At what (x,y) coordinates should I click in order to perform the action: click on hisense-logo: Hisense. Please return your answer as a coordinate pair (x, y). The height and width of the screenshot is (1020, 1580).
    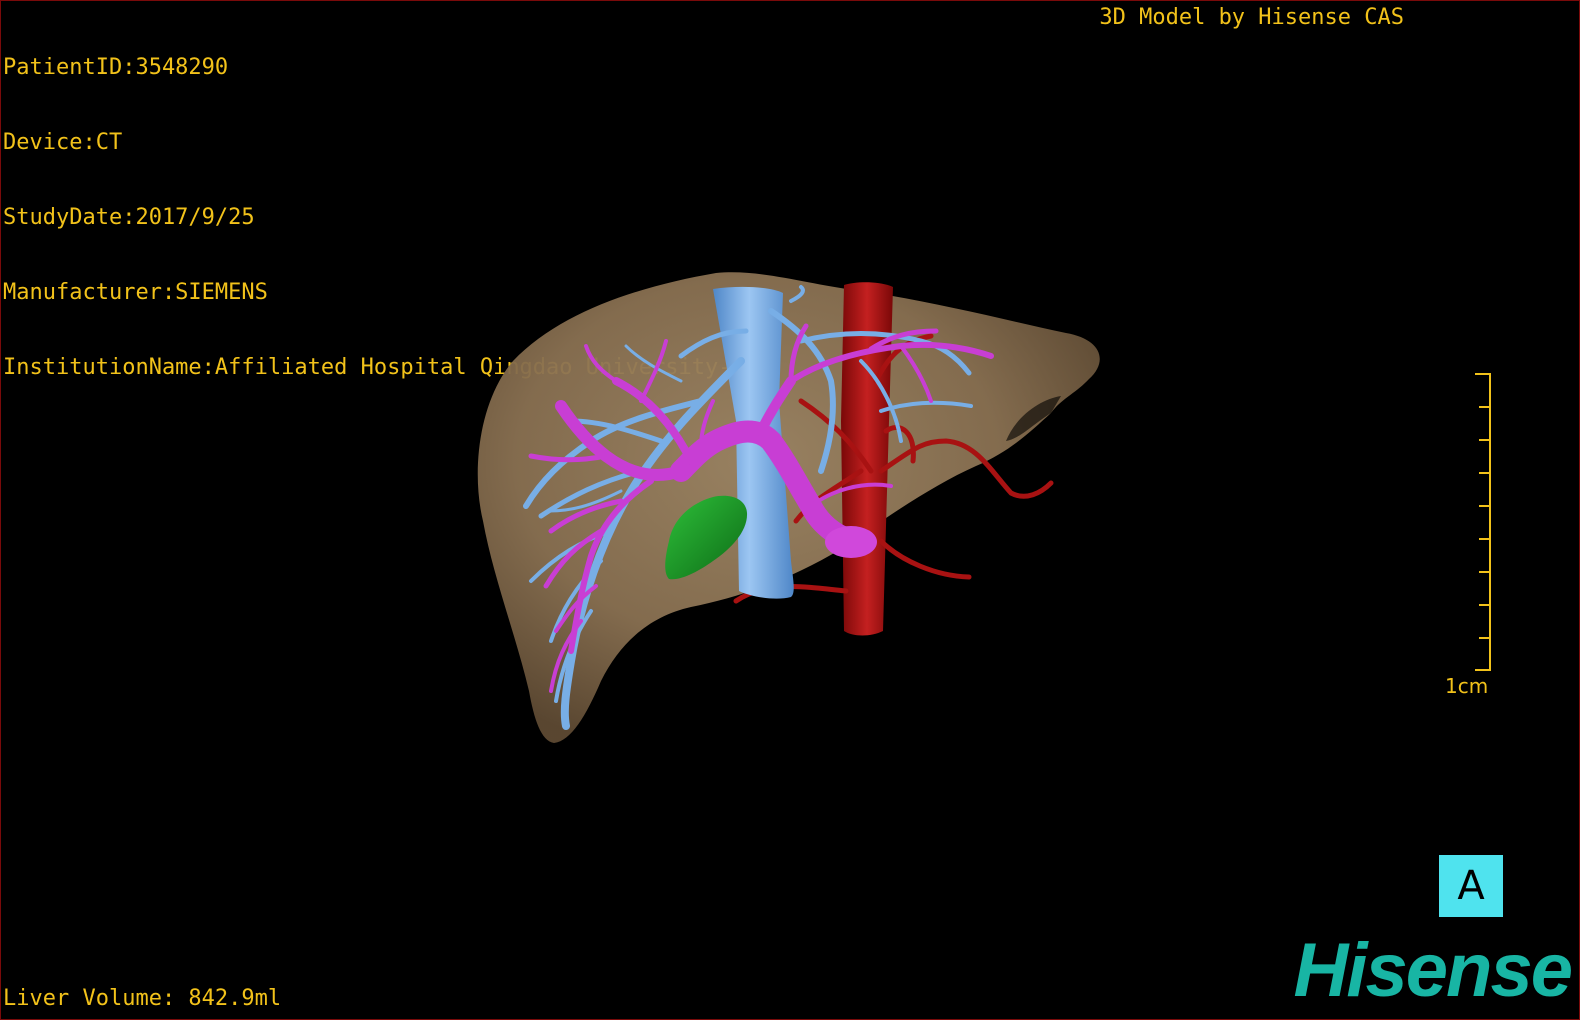
    Looking at the image, I should click on (1433, 970).